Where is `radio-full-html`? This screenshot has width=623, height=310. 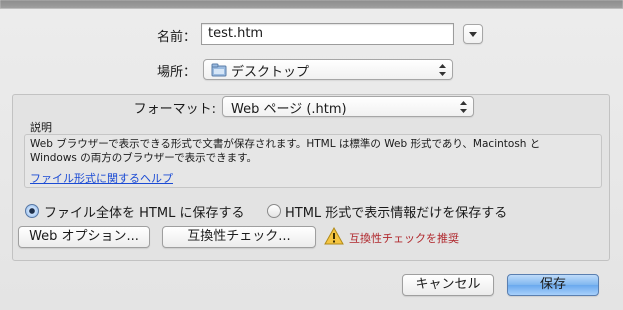
radio-full-html is located at coordinates (32, 211).